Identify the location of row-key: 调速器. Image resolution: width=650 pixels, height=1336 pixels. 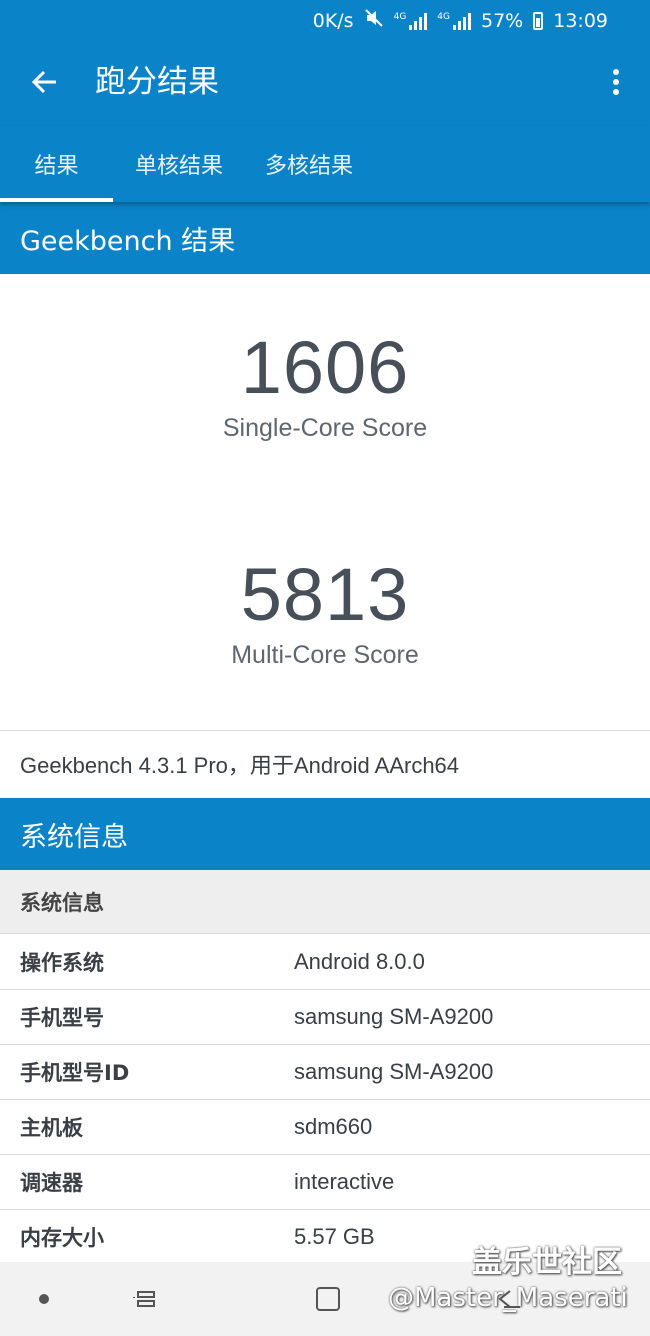
(51, 1183).